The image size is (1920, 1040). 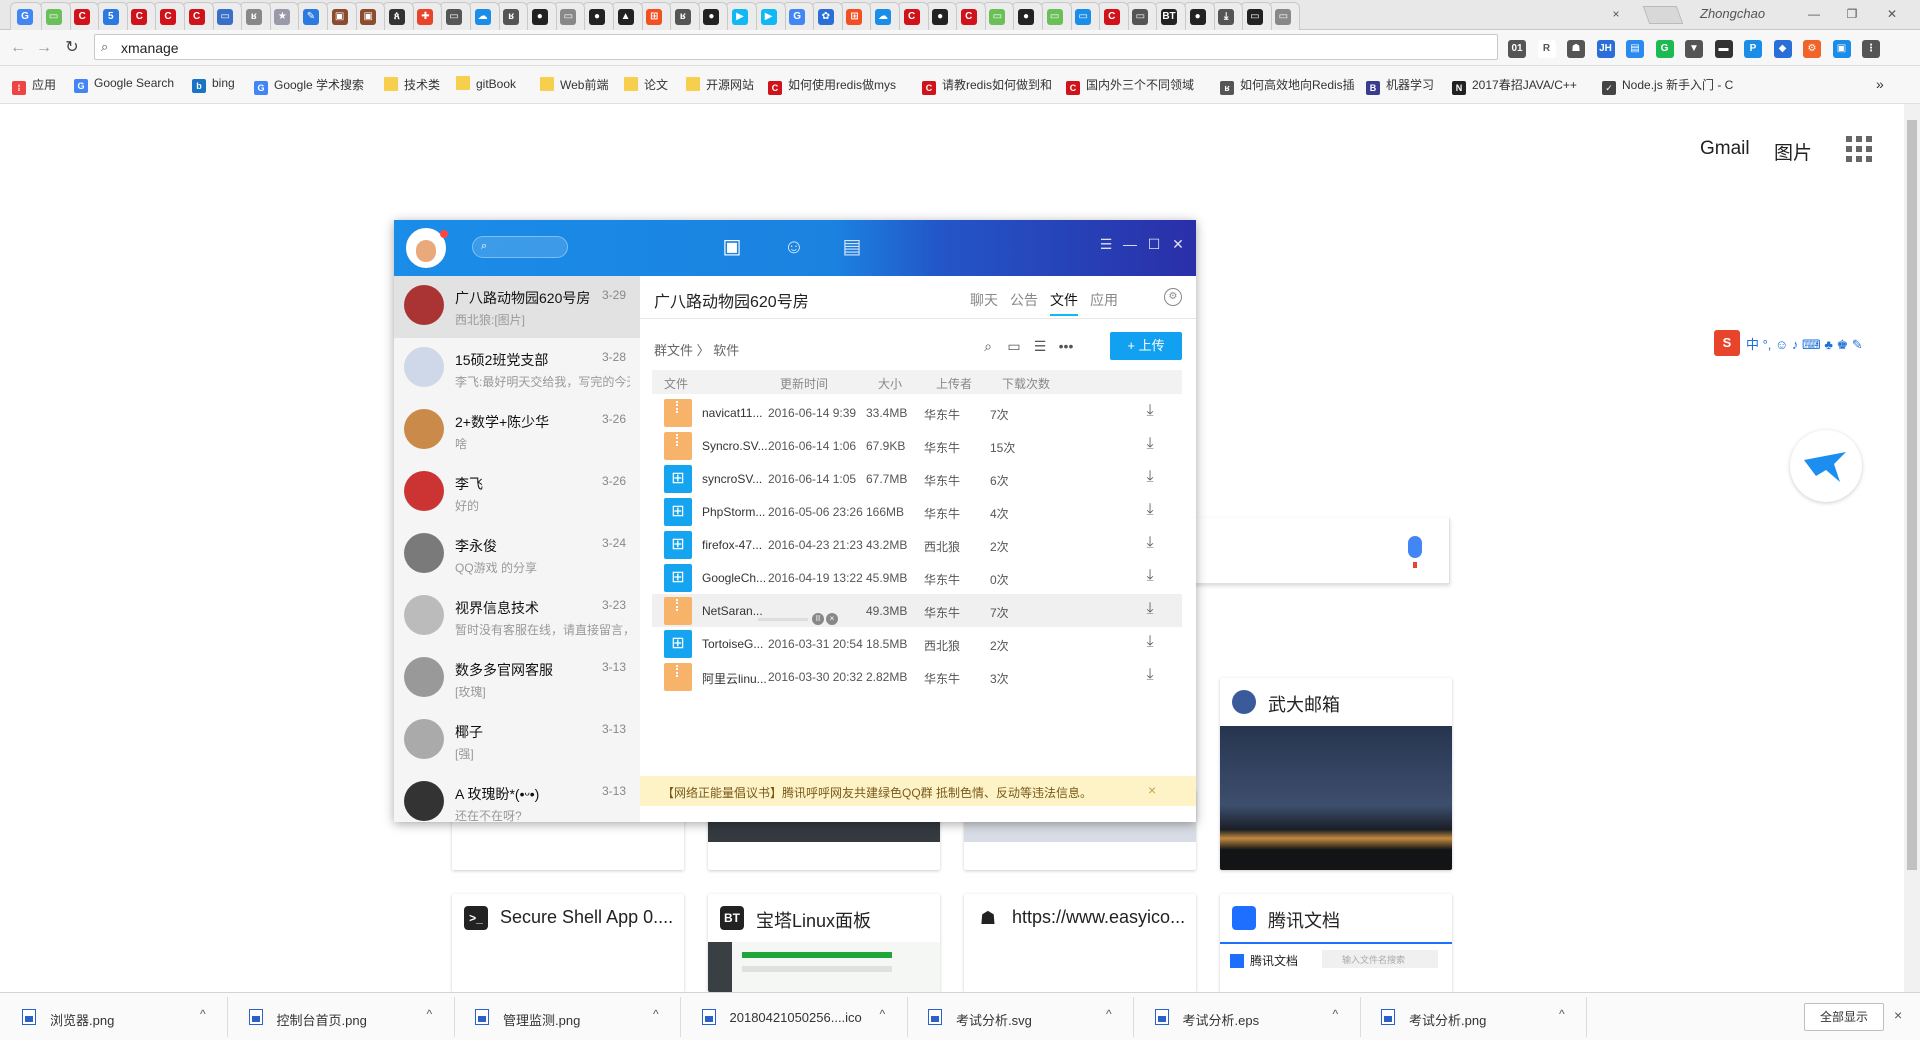 I want to click on extension-icon: G, so click(x=1664, y=49).